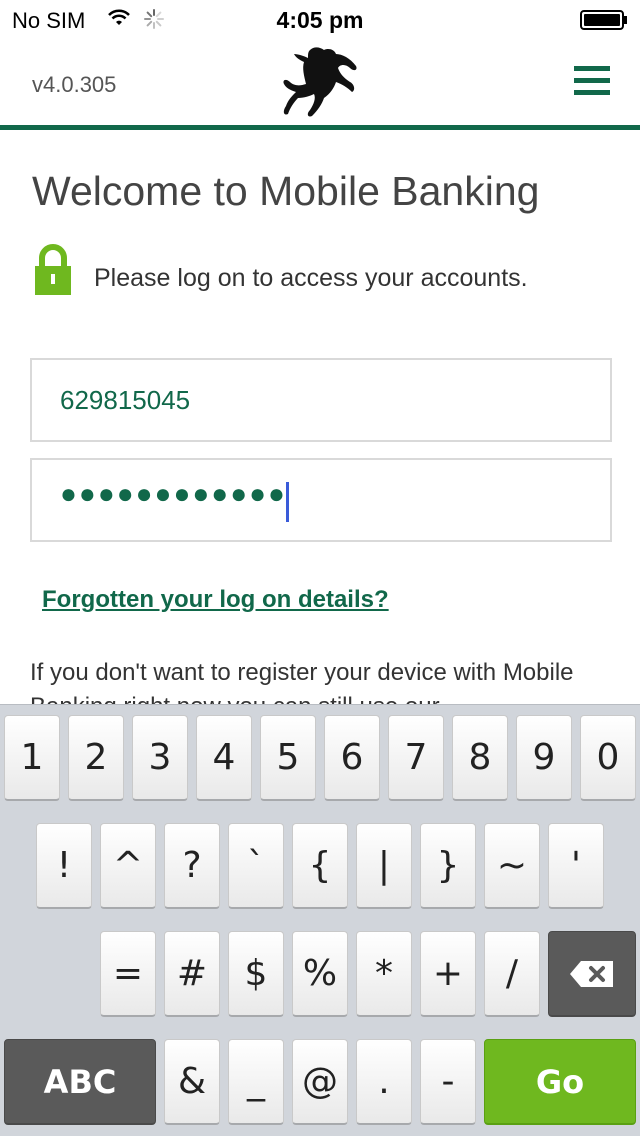 The height and width of the screenshot is (1136, 640). Describe the element at coordinates (80, 1082) in the screenshot. I see `abc-key: ABC` at that location.